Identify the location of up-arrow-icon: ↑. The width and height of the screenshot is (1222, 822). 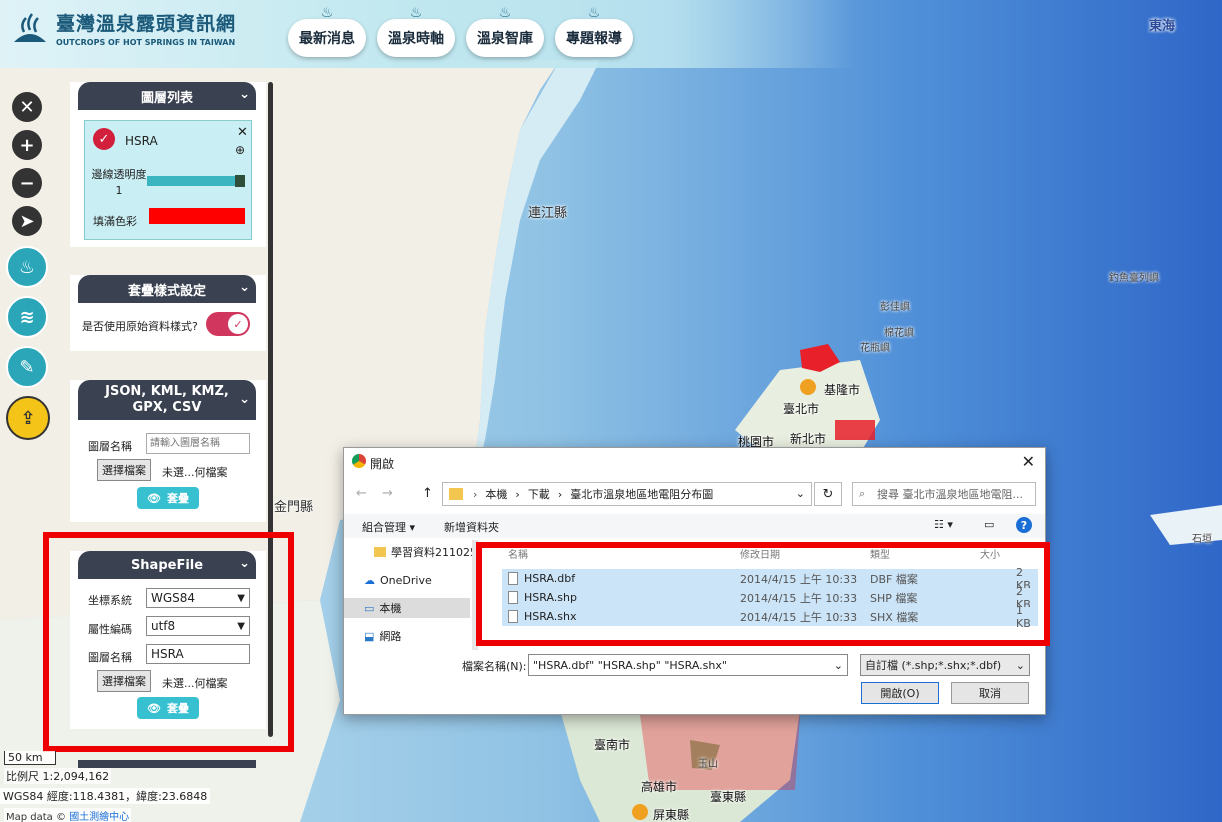
(427, 493).